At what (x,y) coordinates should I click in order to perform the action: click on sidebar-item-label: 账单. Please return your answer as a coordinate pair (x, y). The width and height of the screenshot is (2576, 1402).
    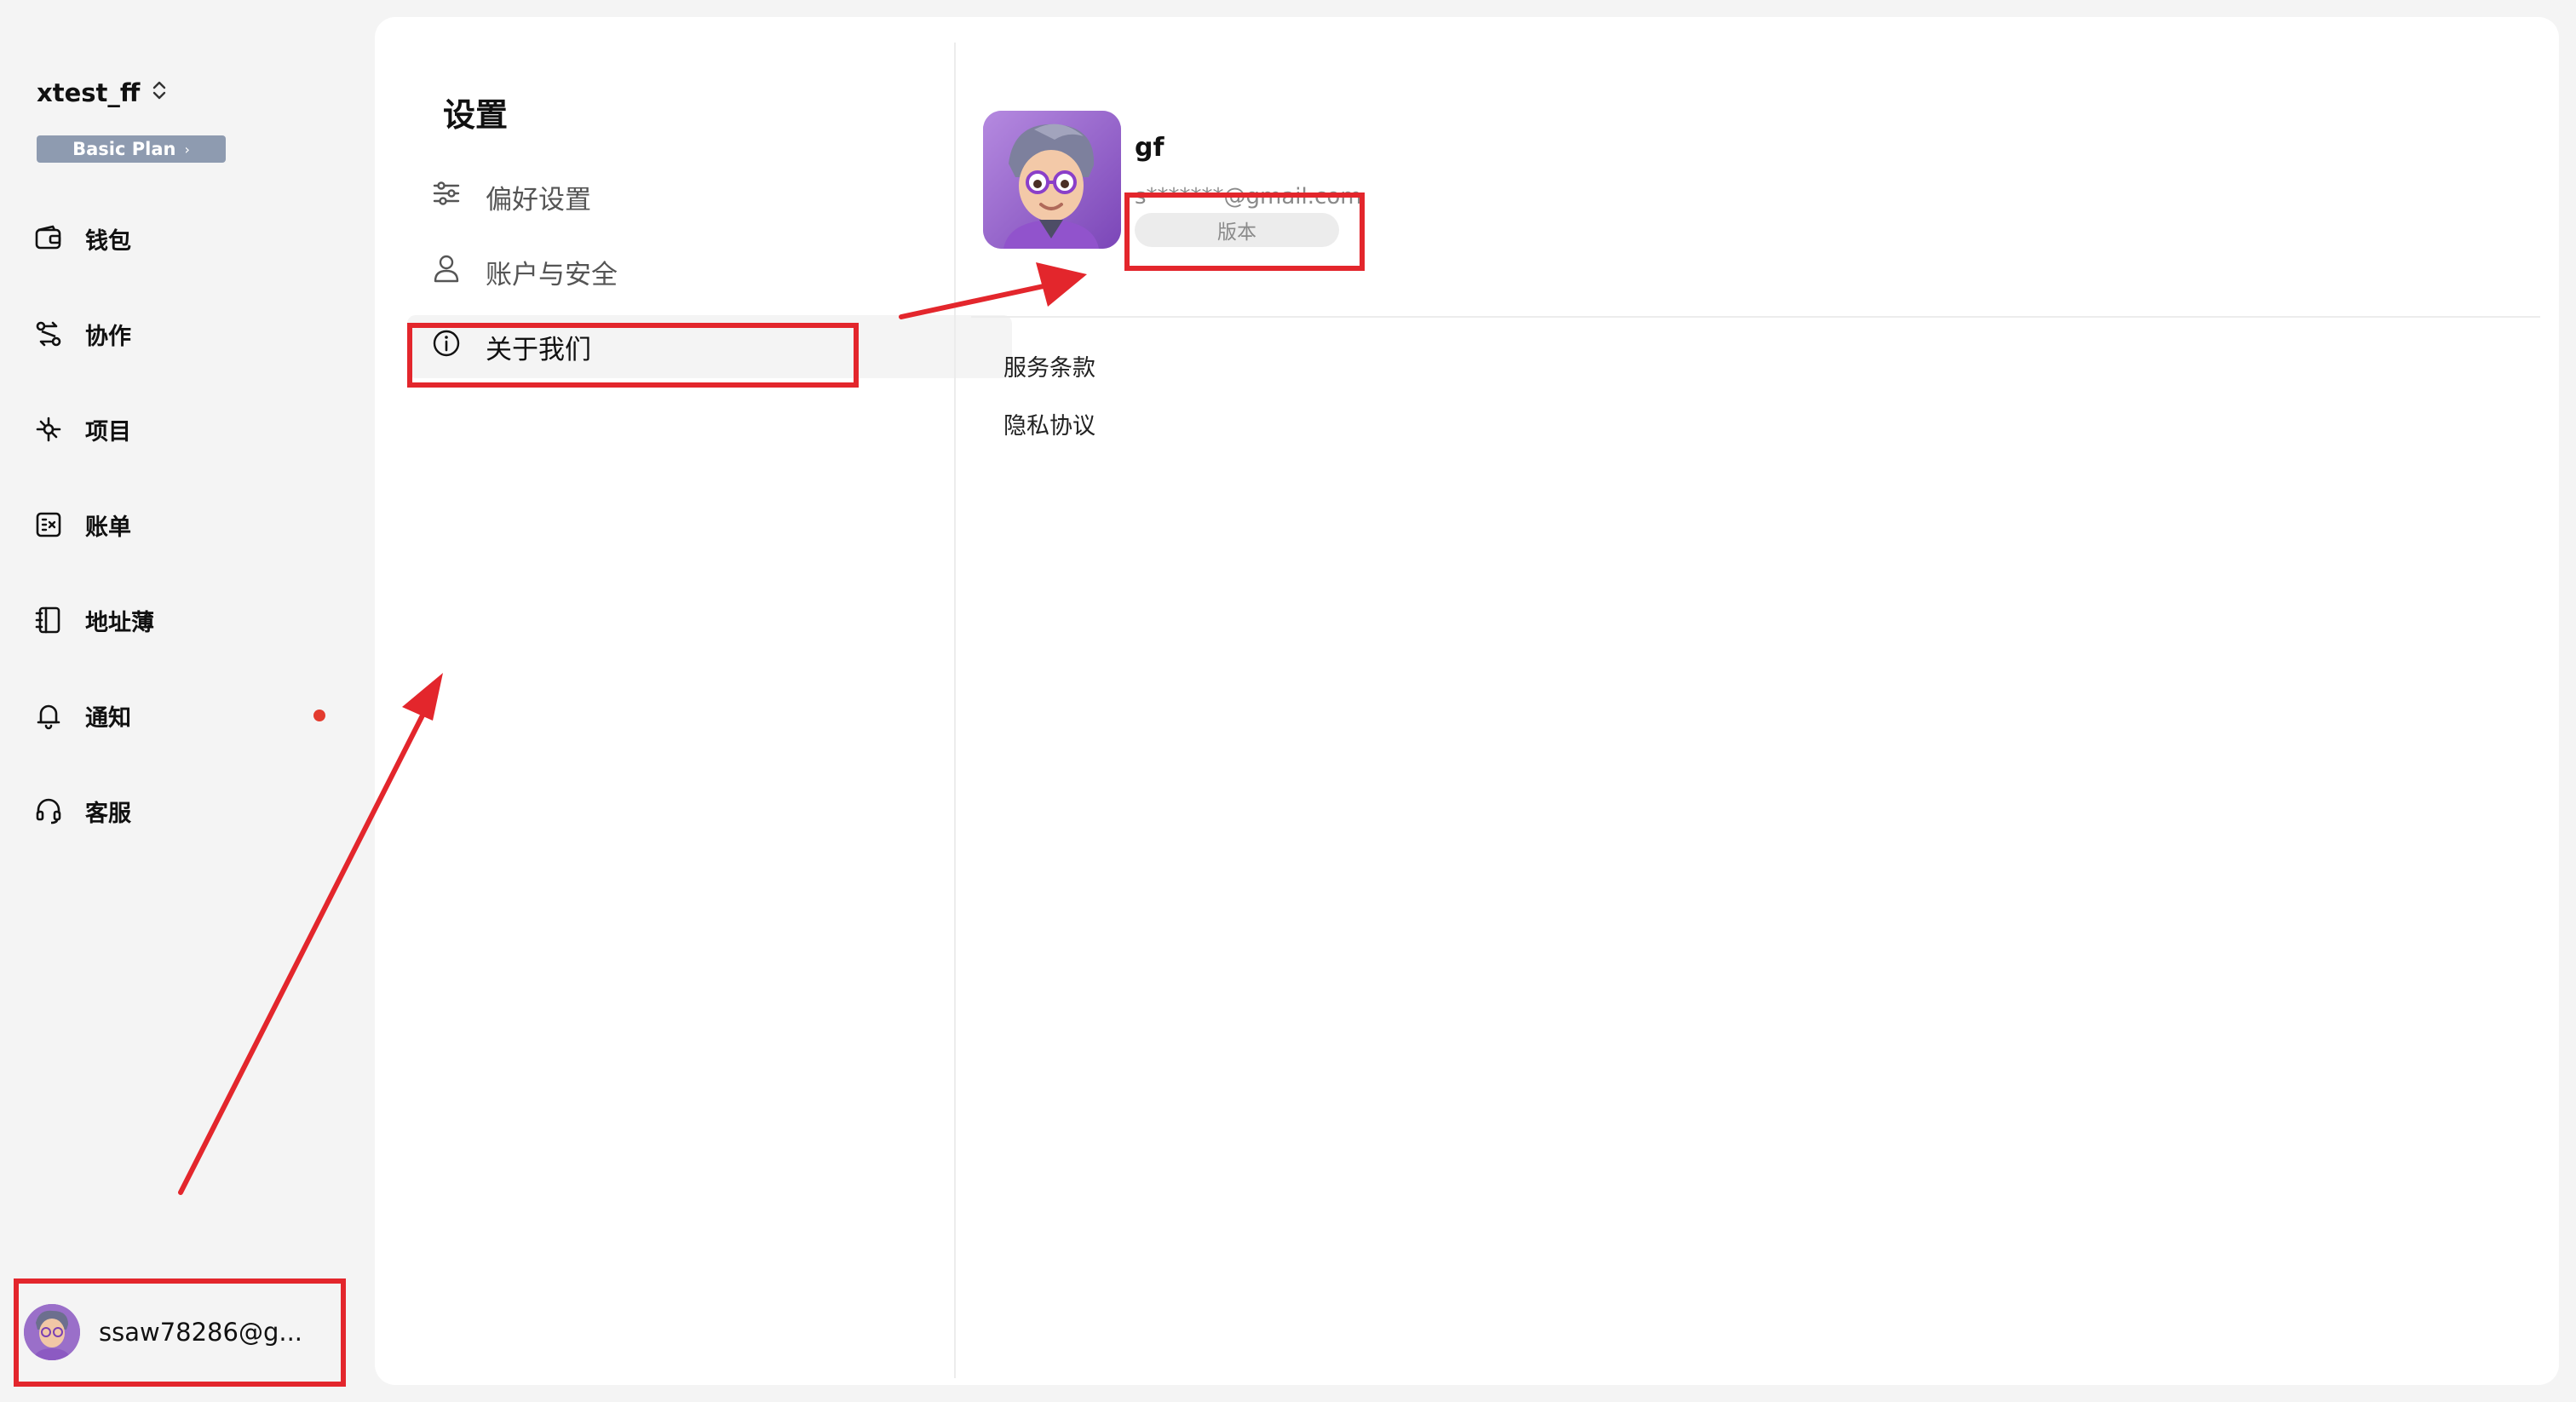
    Looking at the image, I should click on (108, 527).